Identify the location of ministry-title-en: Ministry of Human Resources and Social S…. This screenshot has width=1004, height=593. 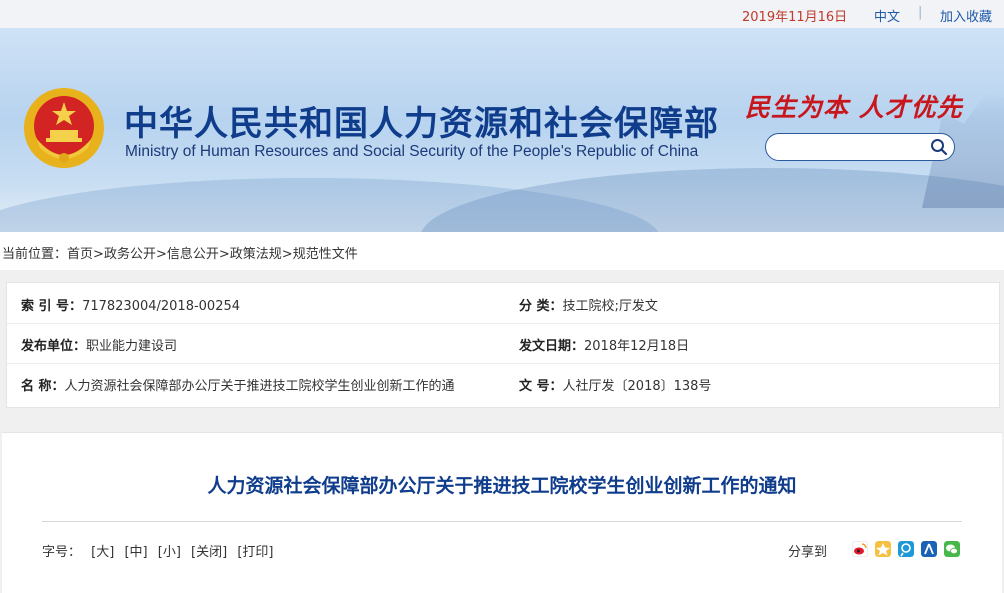
(412, 151).